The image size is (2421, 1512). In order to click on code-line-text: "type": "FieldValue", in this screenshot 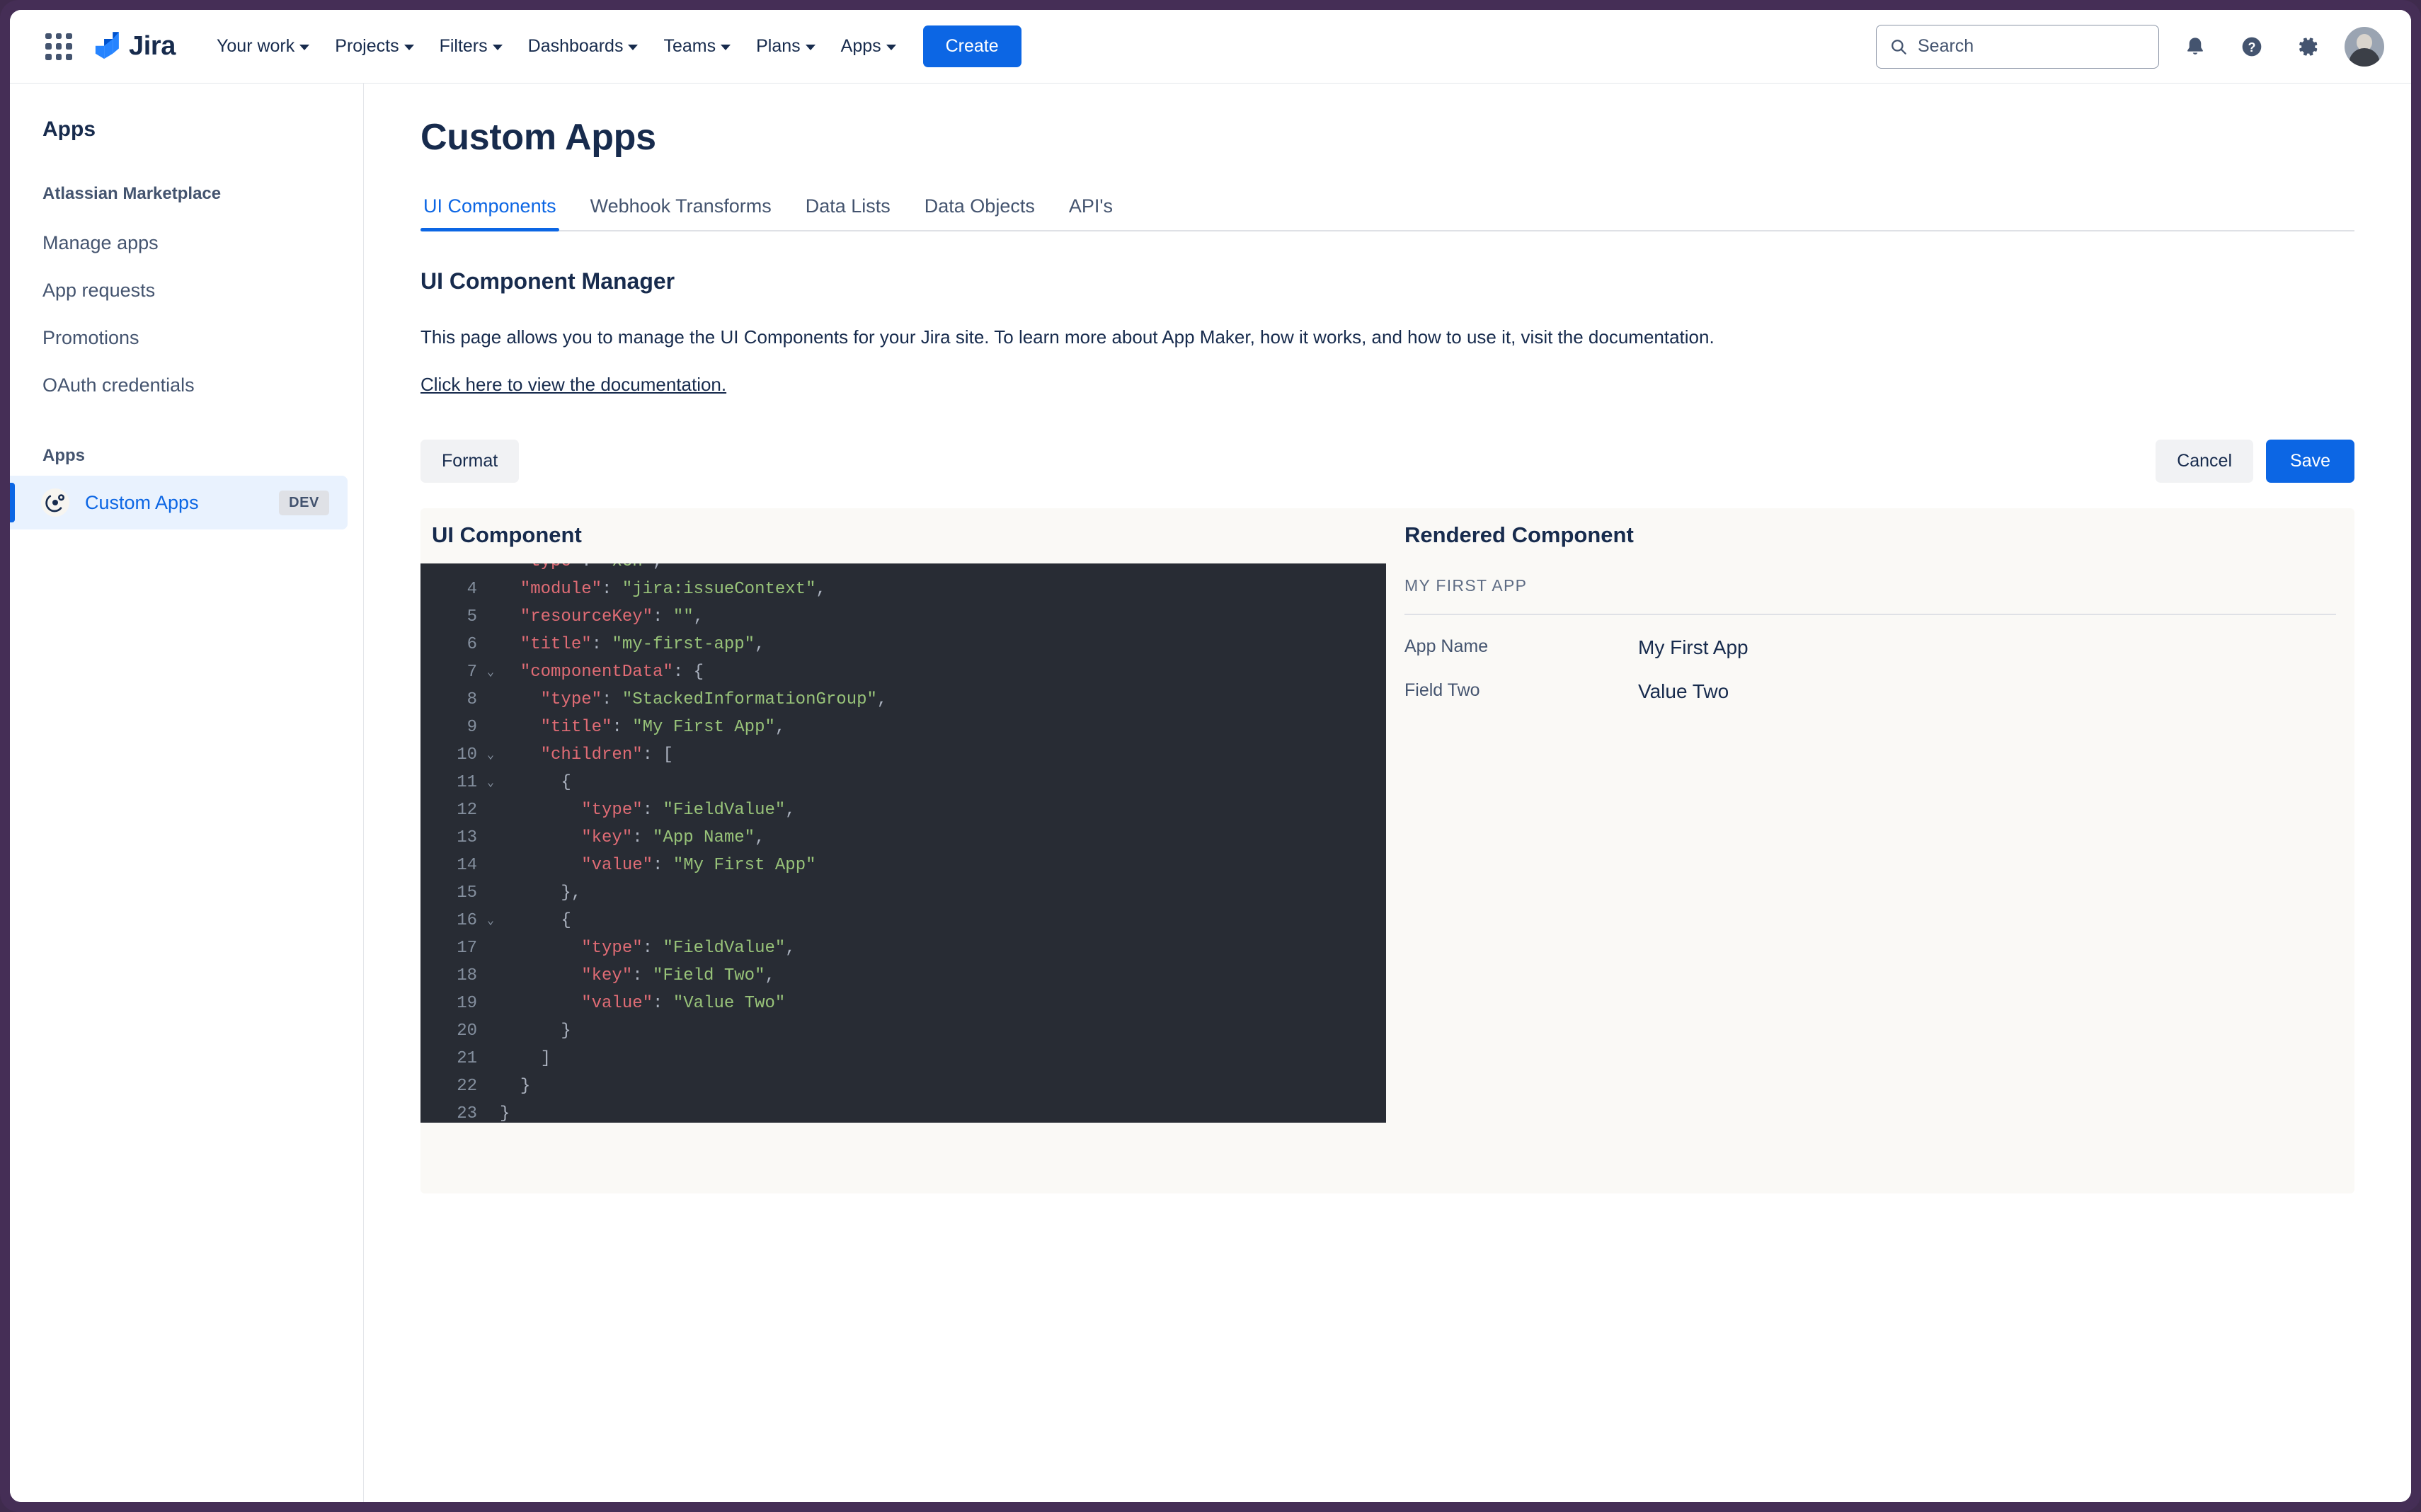, I will do `click(688, 810)`.